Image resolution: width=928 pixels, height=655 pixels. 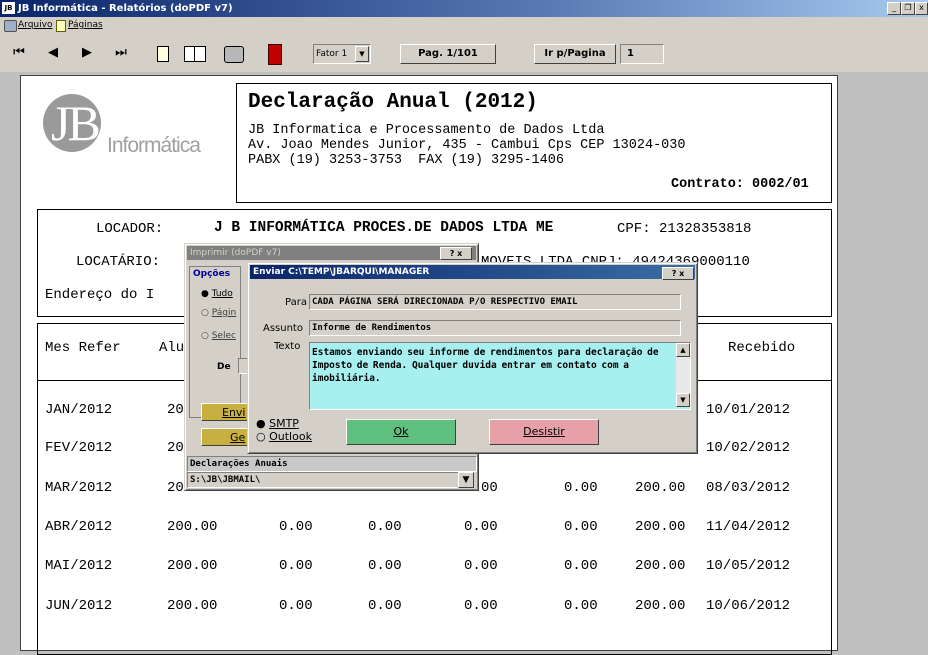 I want to click on first-page-icon: ⏮, so click(x=19, y=53).